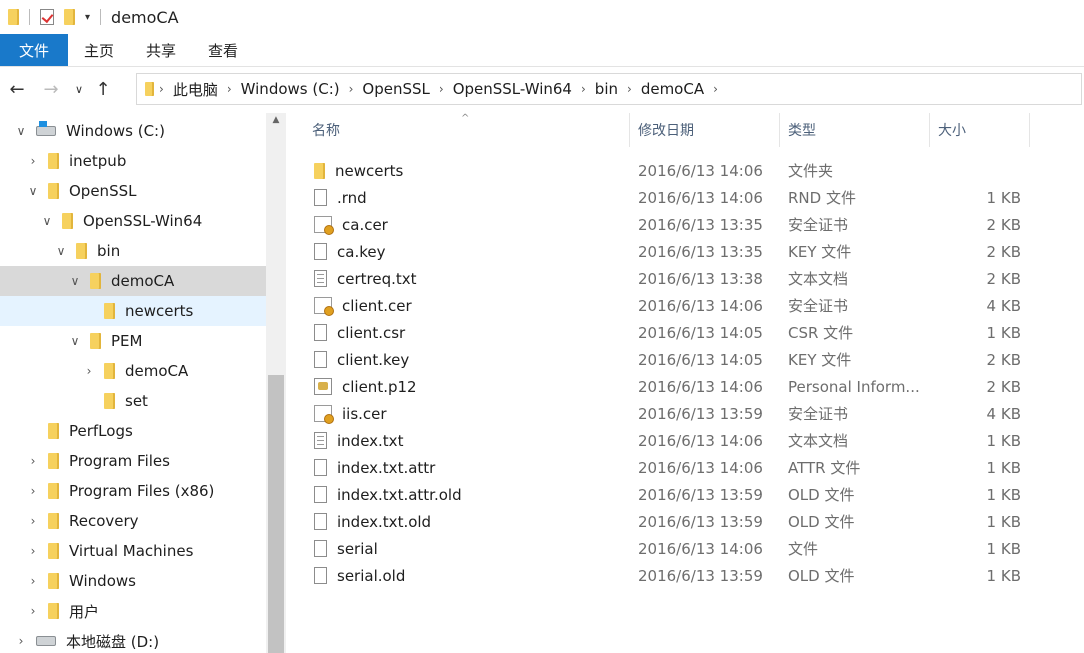 The height and width of the screenshot is (653, 1084). Describe the element at coordinates (685, 224) in the screenshot. I see `file-row: ca.cer 2016/6/13 13:35 安全证书 2 KB` at that location.